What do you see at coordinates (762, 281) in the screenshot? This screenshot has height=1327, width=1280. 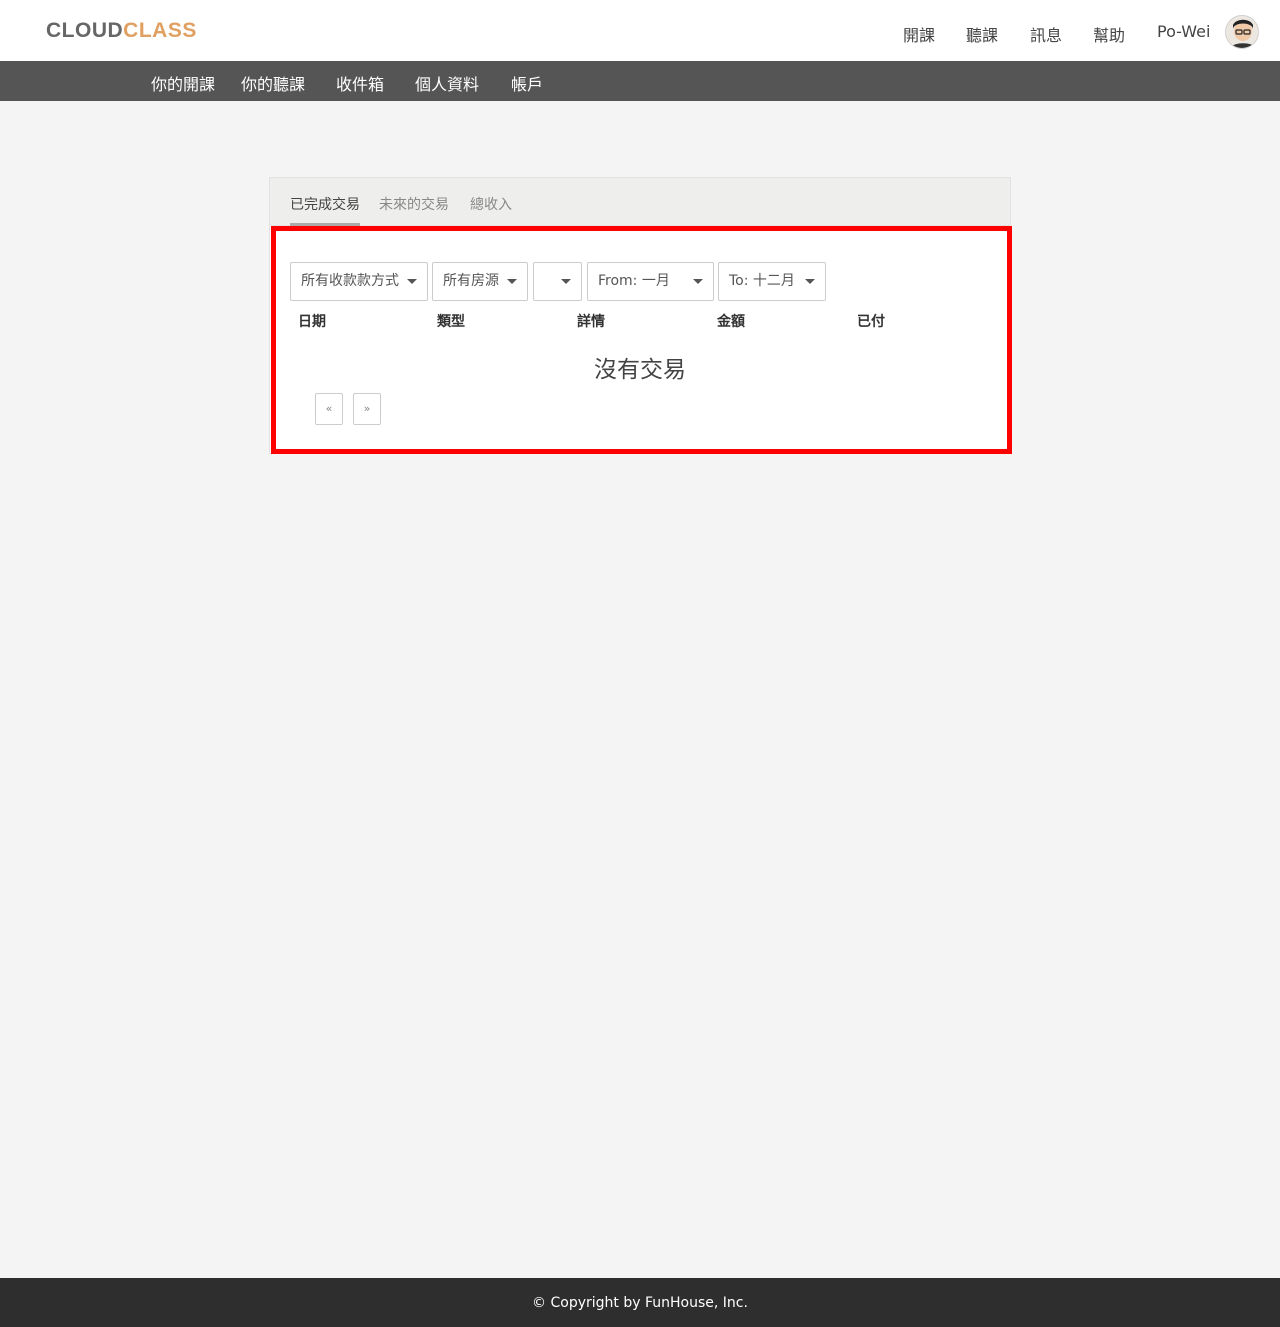 I see `to-month-select-value: To: 十二月` at bounding box center [762, 281].